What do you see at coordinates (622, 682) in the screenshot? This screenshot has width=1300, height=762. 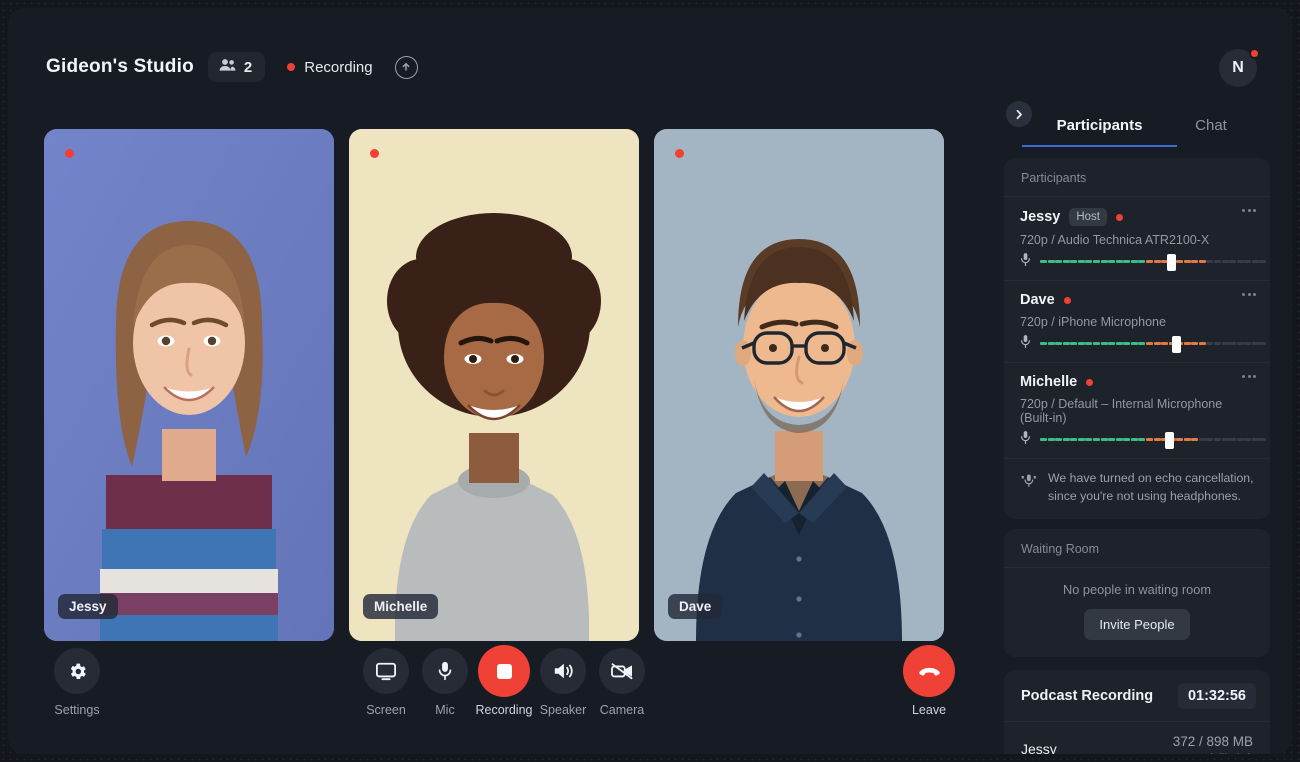 I see `camera-button: Camera` at bounding box center [622, 682].